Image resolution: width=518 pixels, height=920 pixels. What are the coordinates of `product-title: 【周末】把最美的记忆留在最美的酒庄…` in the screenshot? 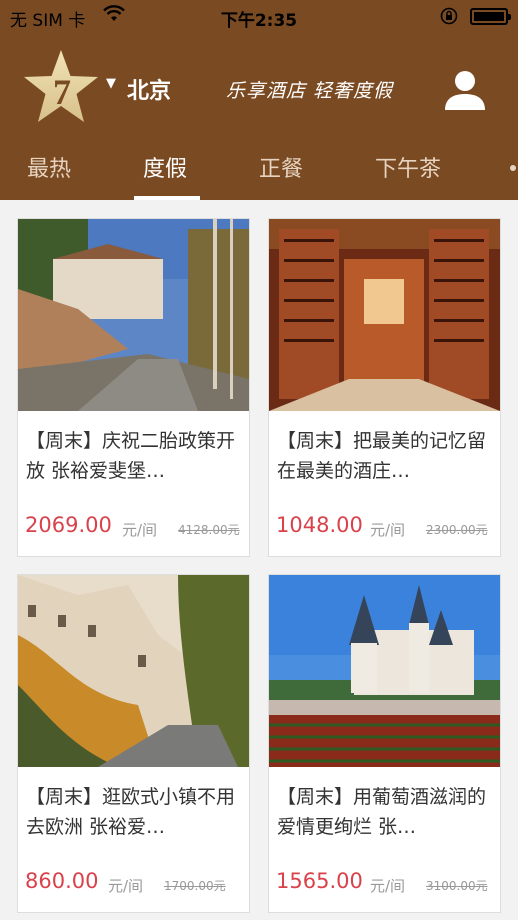 It's located at (382, 456).